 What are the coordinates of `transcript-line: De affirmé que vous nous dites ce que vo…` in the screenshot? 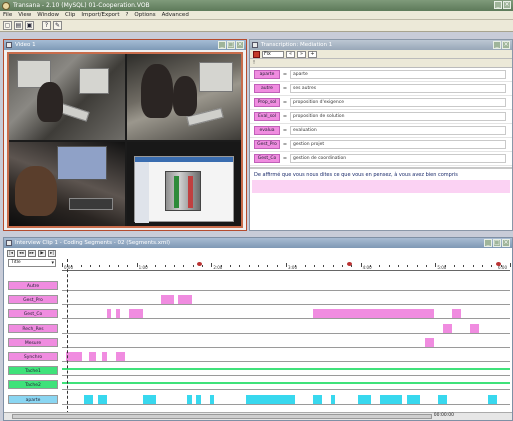 It's located at (381, 175).